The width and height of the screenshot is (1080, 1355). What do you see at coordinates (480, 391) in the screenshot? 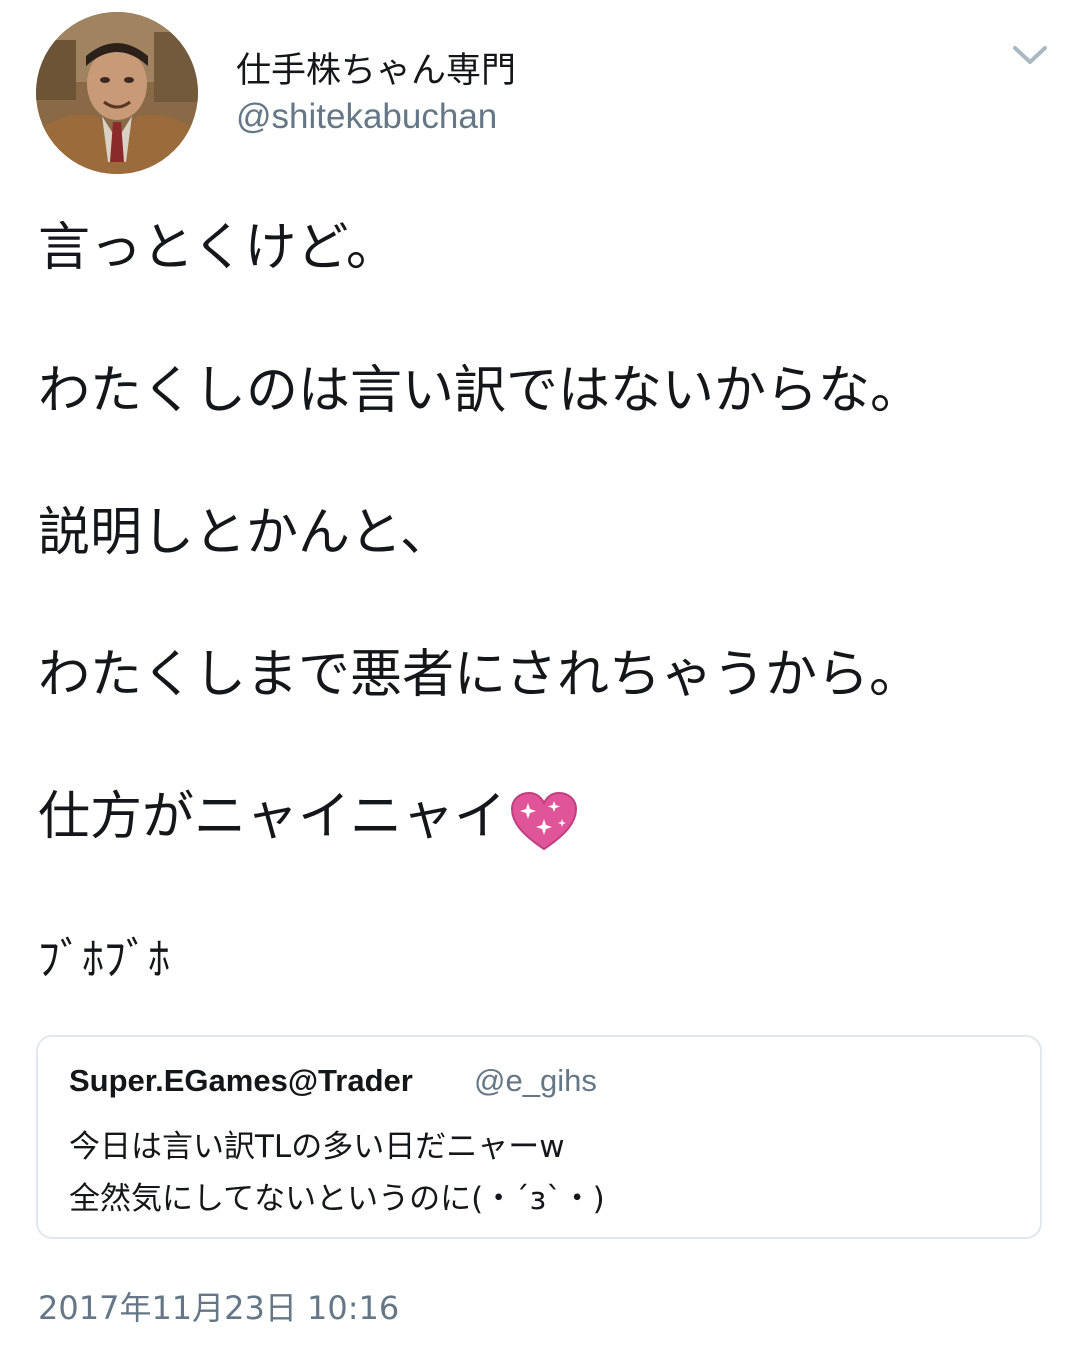
I see `tweet-line-2: わたくしのは言い訳ではないからな。` at bounding box center [480, 391].